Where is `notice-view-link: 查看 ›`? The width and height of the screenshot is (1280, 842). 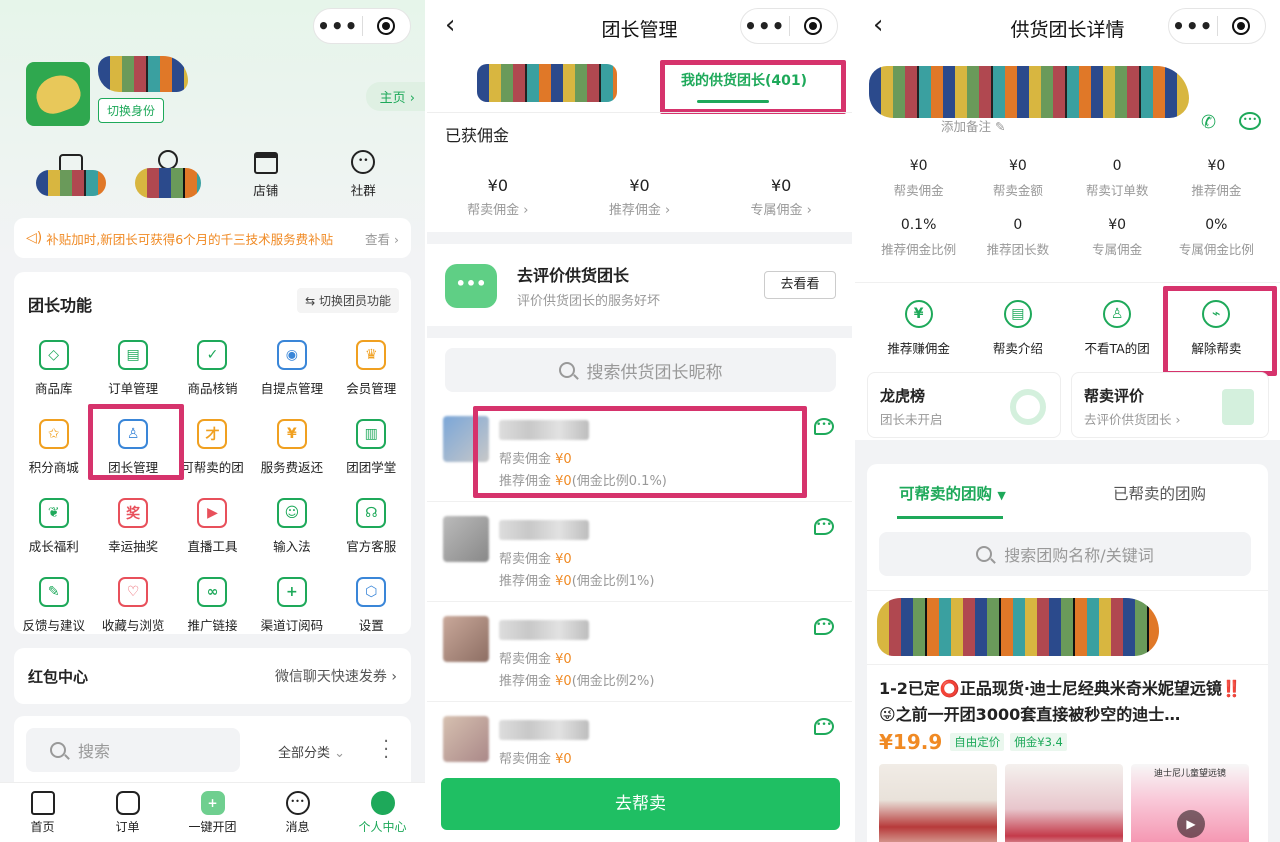
notice-view-link: 查看 › is located at coordinates (382, 238).